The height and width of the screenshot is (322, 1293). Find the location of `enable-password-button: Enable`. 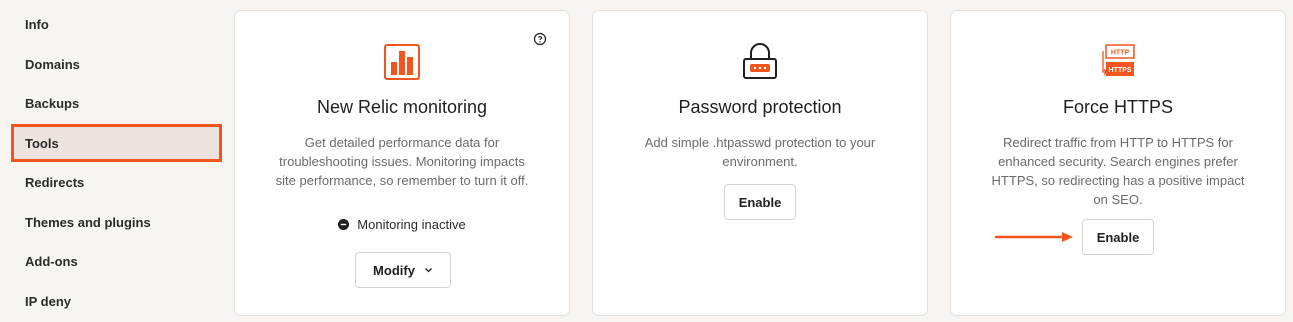

enable-password-button: Enable is located at coordinates (760, 202).